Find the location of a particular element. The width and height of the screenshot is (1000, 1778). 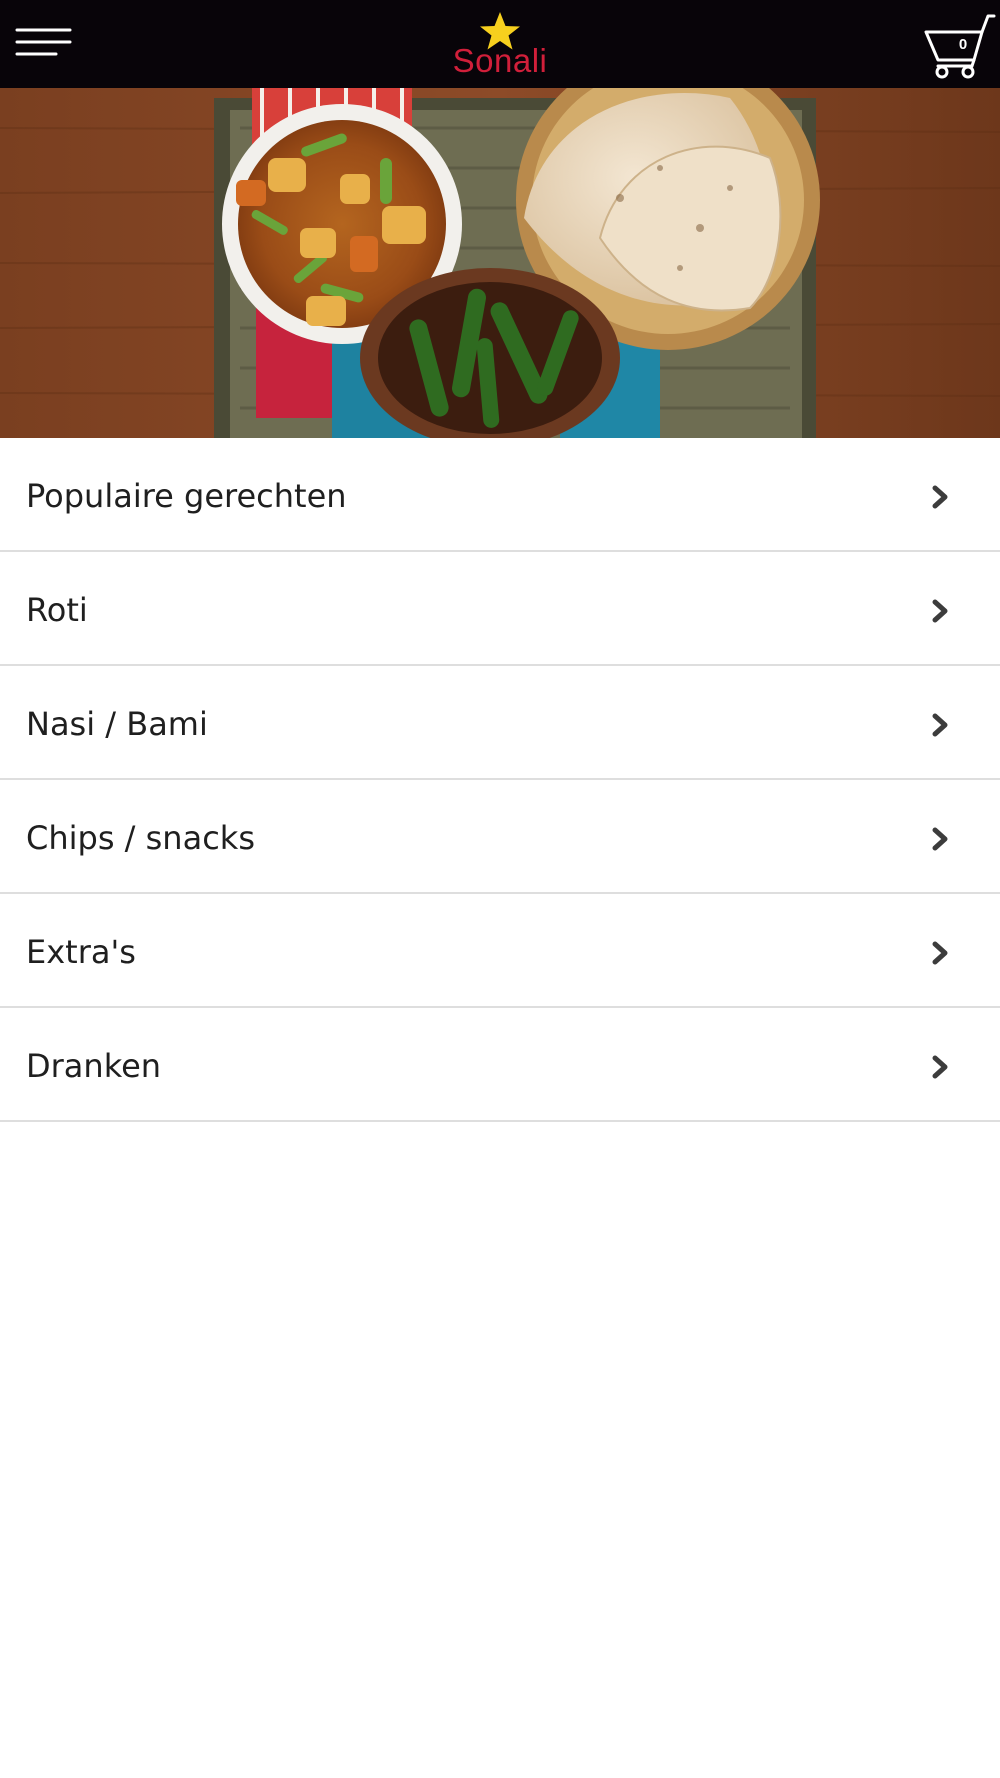

category-label: Roti is located at coordinates (57, 610).